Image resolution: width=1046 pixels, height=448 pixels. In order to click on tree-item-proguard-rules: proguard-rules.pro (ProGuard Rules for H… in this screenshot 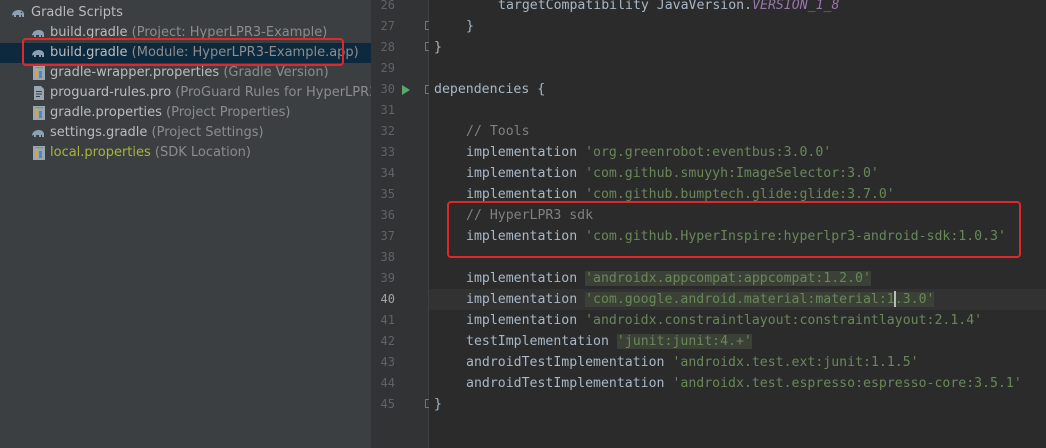, I will do `click(185, 93)`.